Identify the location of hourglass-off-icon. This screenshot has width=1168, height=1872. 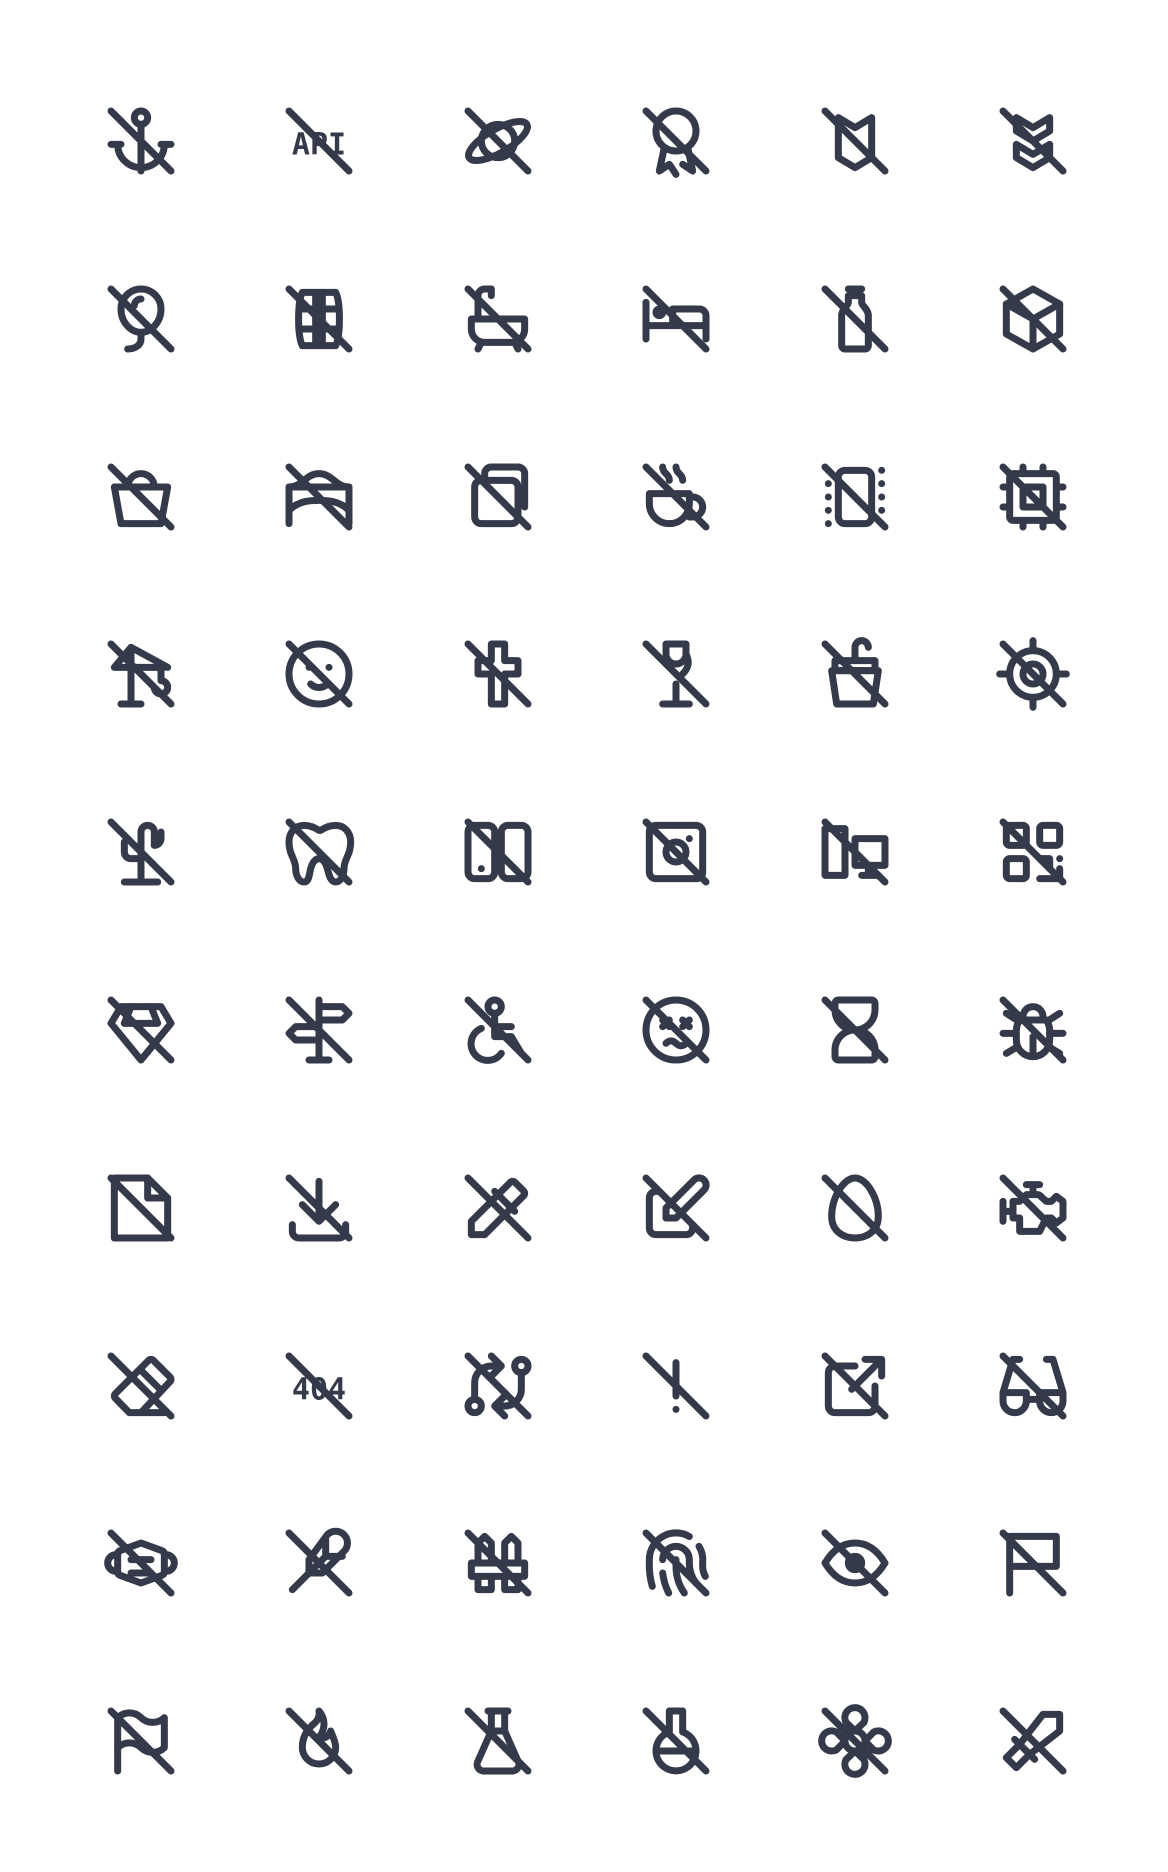
(855, 1030).